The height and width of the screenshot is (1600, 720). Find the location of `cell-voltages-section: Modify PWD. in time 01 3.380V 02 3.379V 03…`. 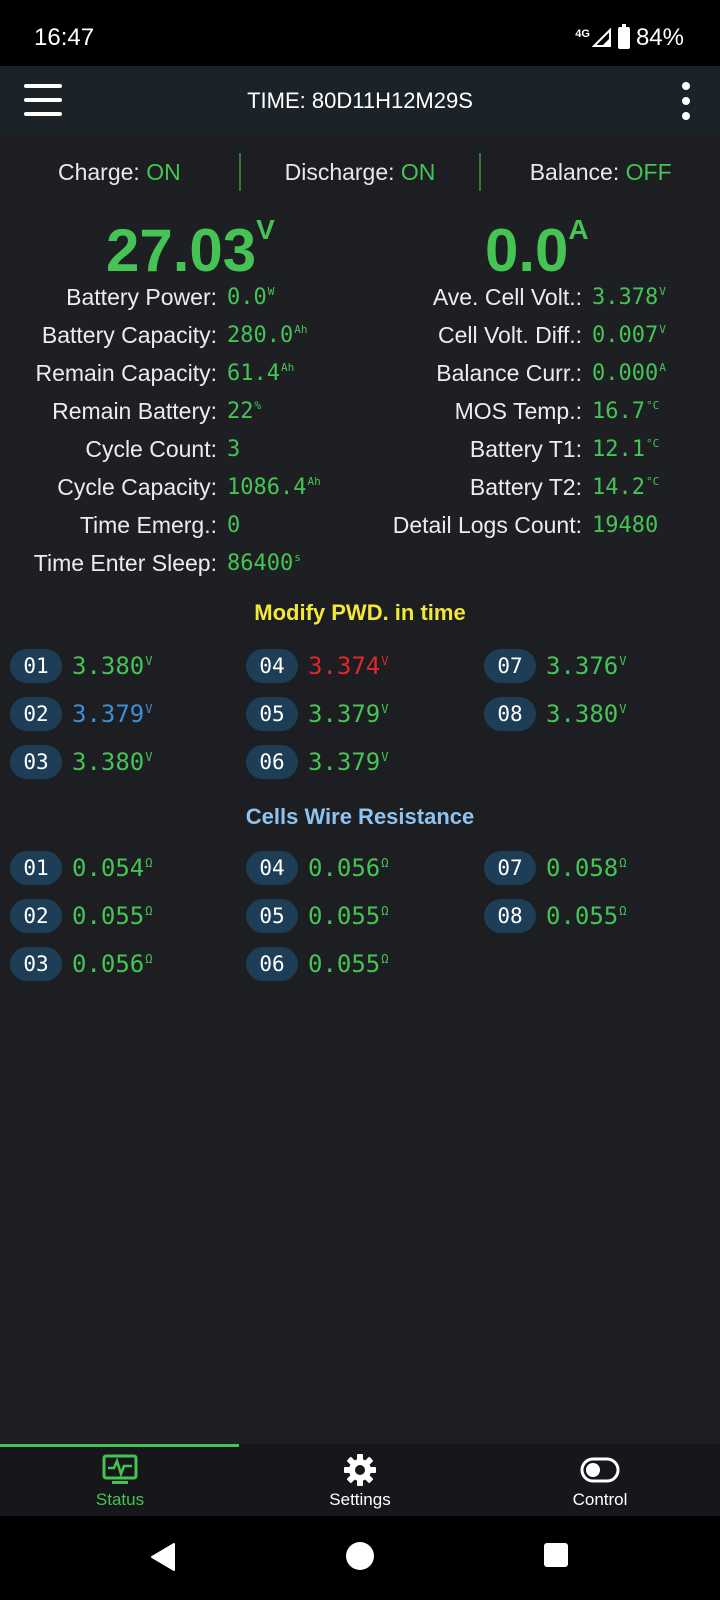

cell-voltages-section: Modify PWD. in time 01 3.380V 02 3.379V 03… is located at coordinates (360, 690).